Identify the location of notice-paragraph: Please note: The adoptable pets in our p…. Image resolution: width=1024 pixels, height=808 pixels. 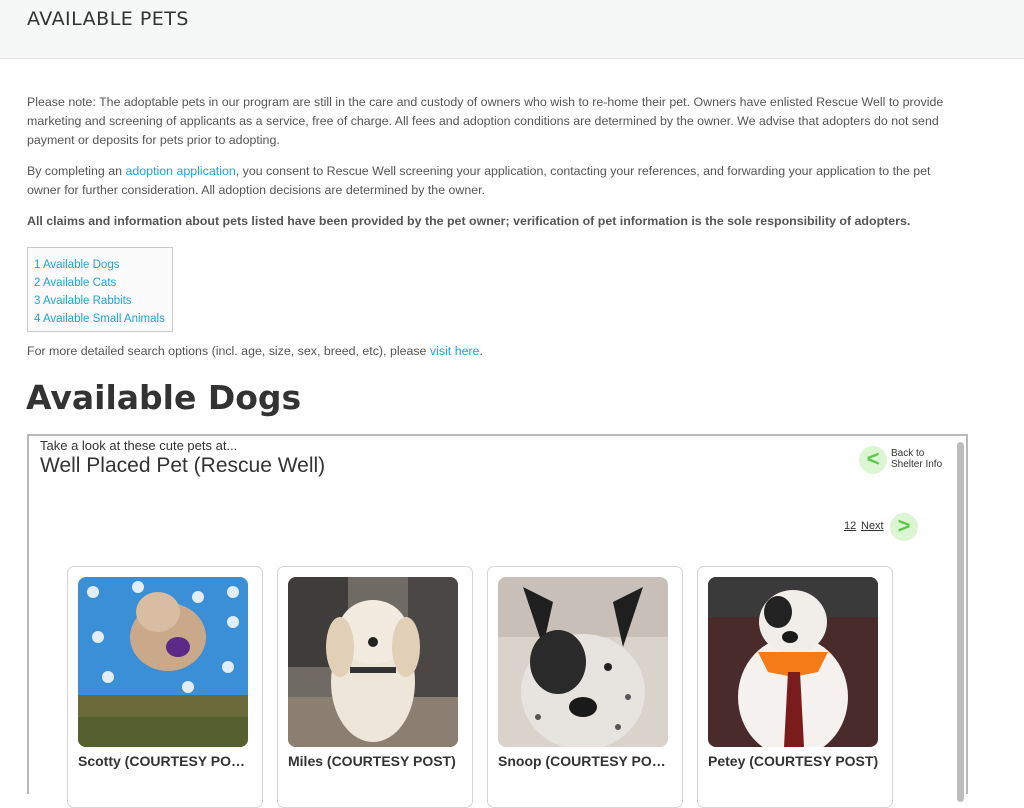
(485, 121).